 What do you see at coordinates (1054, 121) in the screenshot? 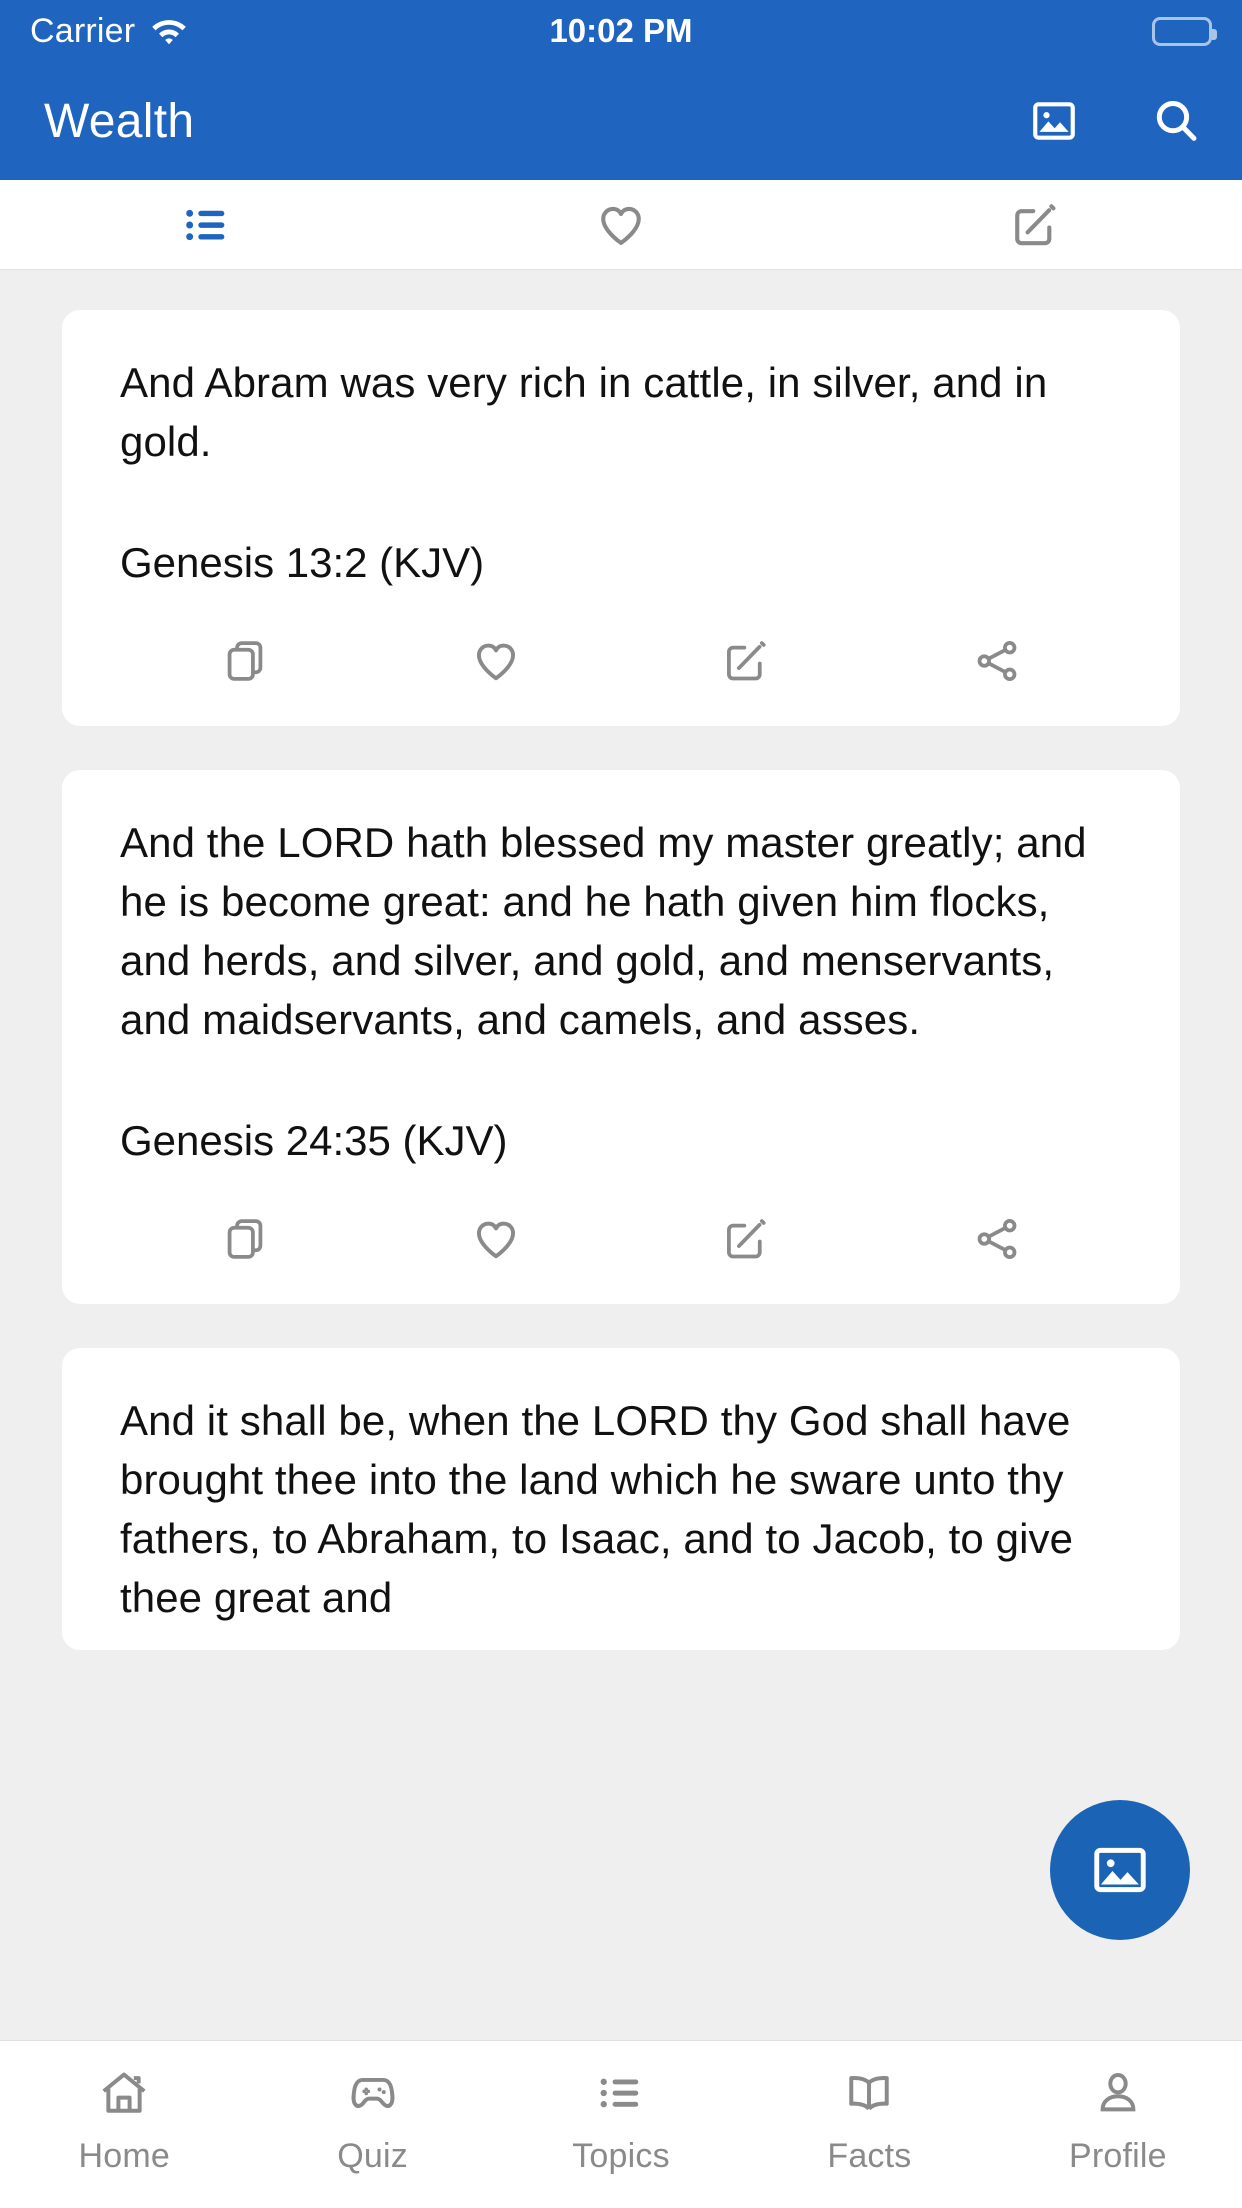
I see `image-icon` at bounding box center [1054, 121].